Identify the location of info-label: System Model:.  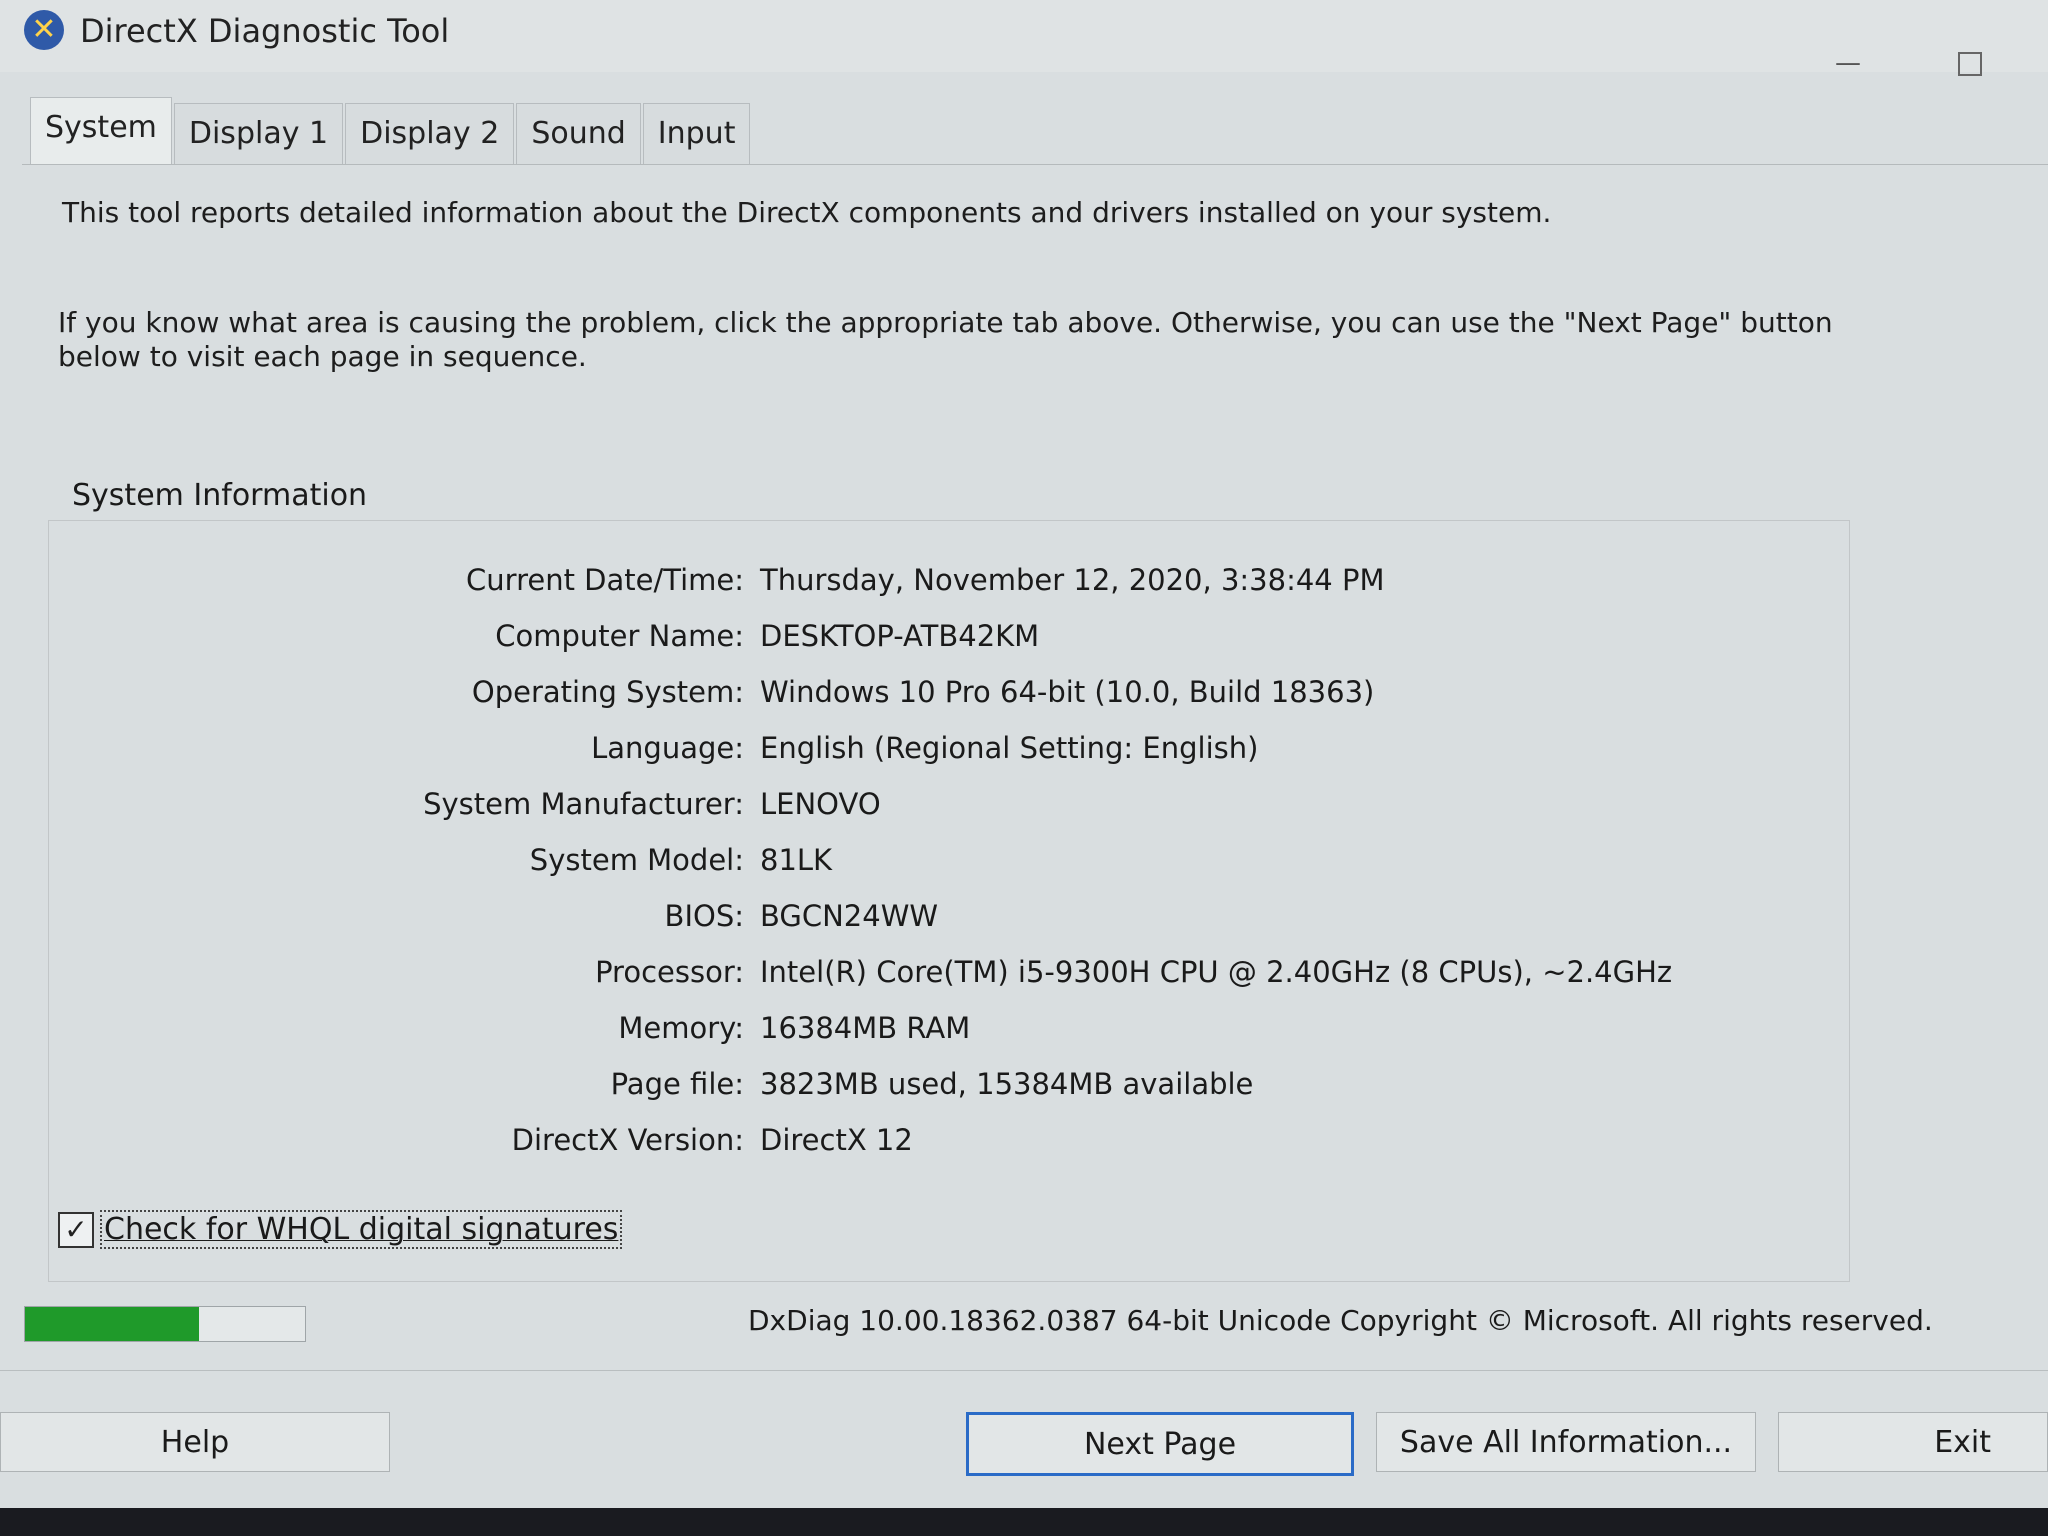
(636, 860).